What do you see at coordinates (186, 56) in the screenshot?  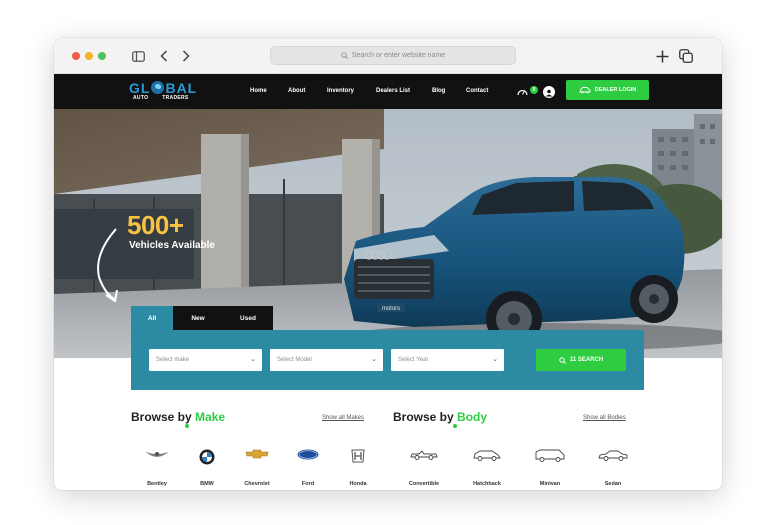 I see `forward-arrow-icon` at bounding box center [186, 56].